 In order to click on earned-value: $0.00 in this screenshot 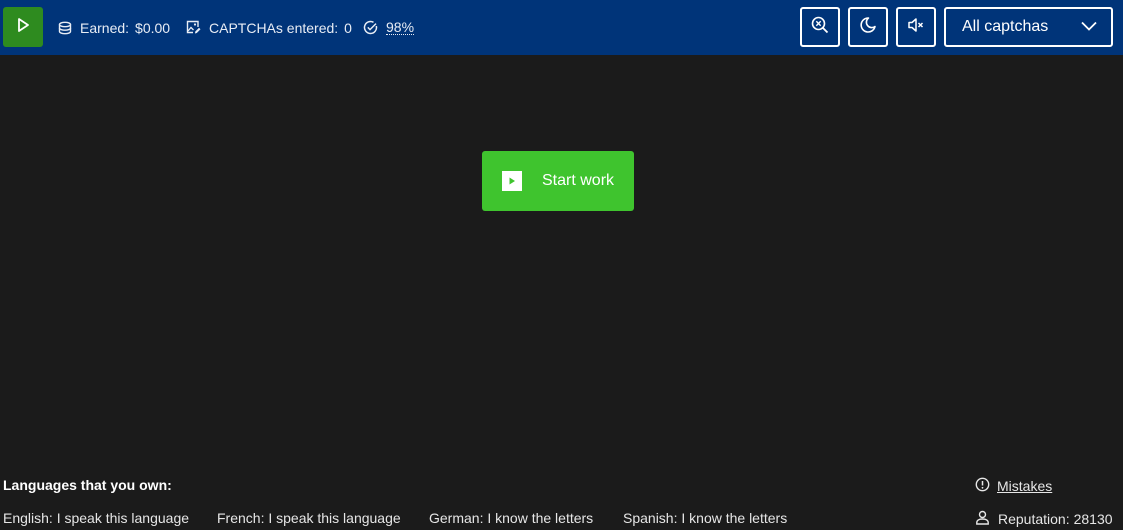, I will do `click(153, 27)`.